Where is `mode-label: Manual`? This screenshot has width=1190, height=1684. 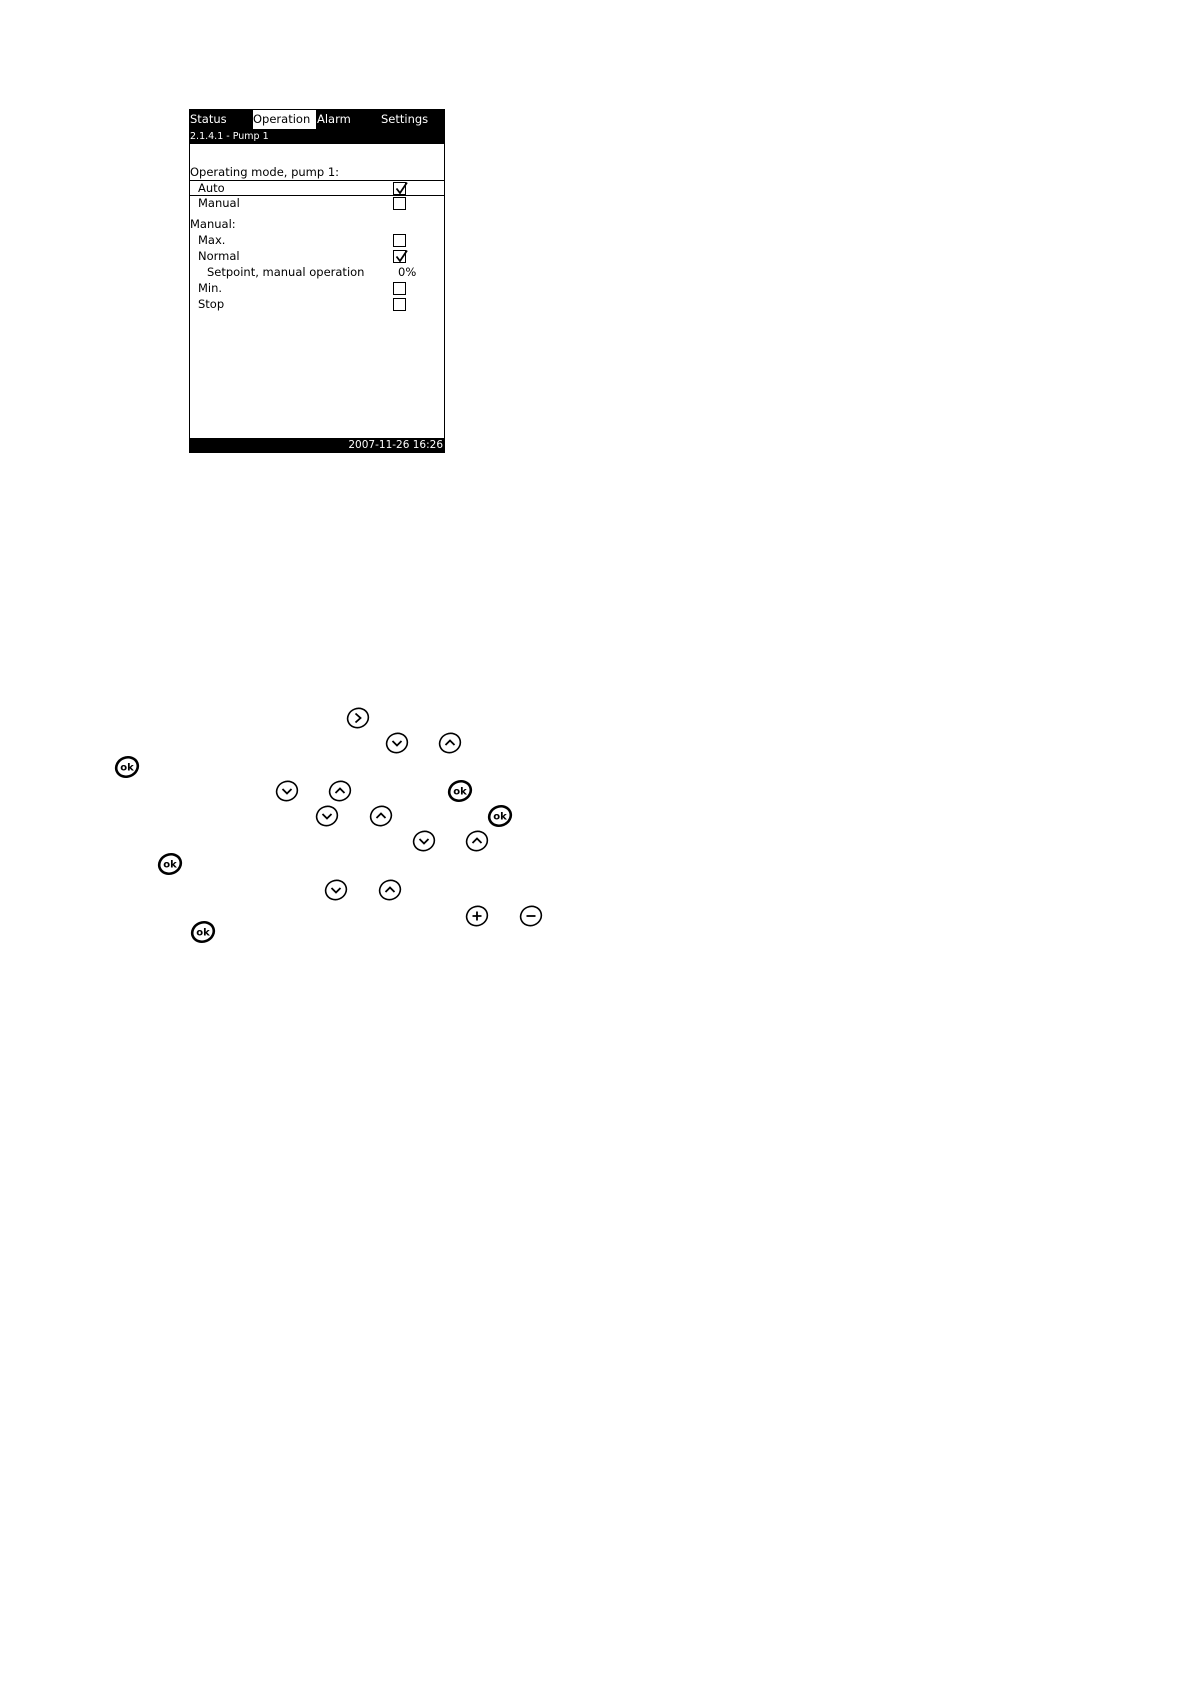
mode-label: Manual is located at coordinates (219, 203).